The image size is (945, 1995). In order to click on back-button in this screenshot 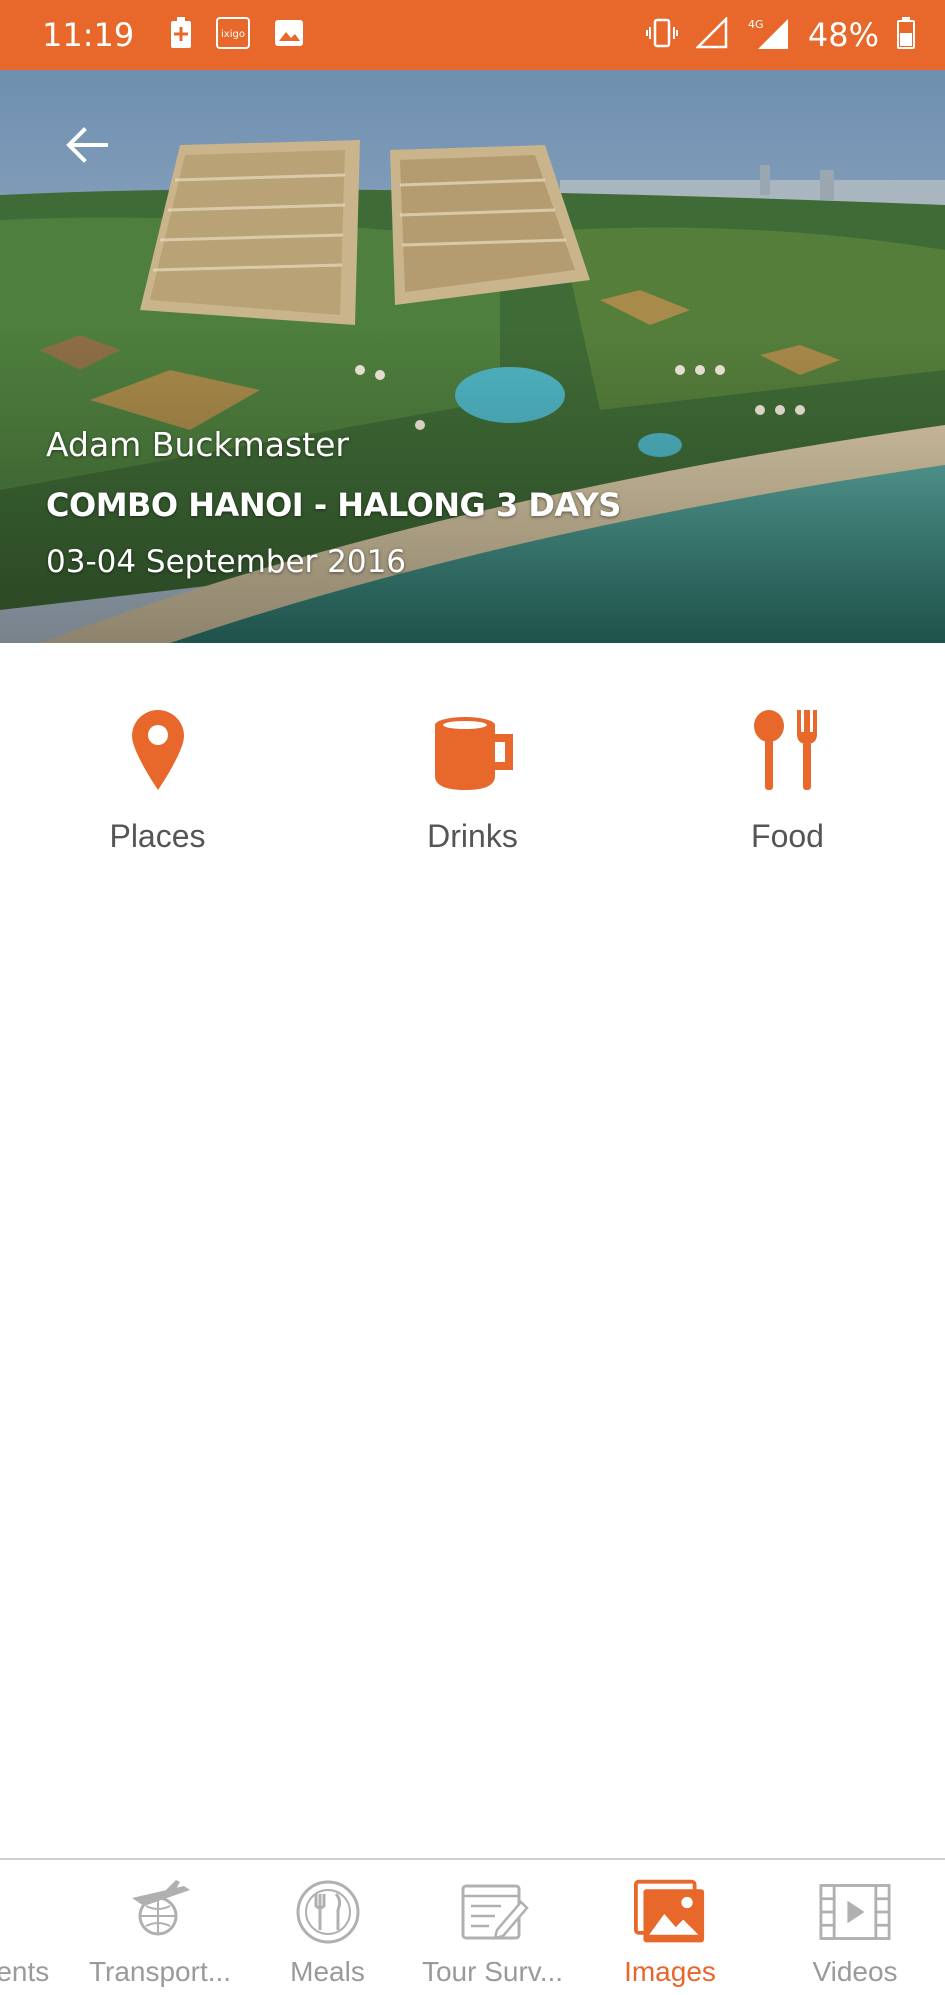, I will do `click(87, 145)`.